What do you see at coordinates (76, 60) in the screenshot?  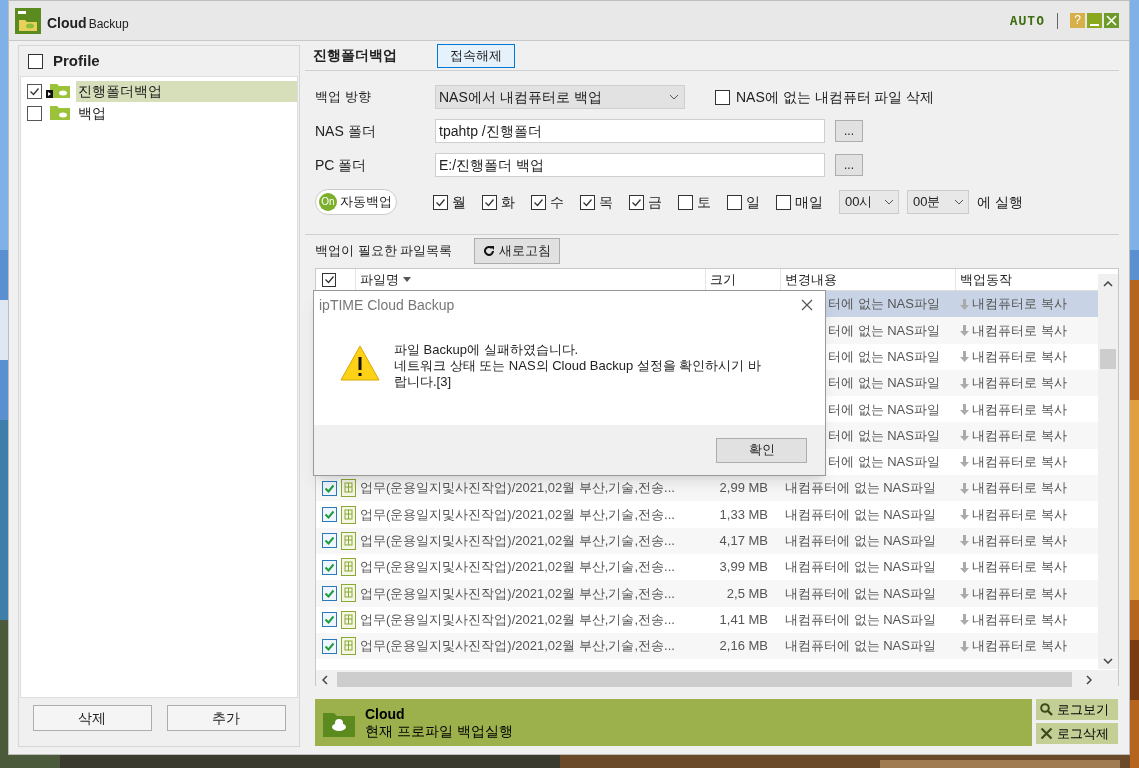 I see `profile-header: Profile` at bounding box center [76, 60].